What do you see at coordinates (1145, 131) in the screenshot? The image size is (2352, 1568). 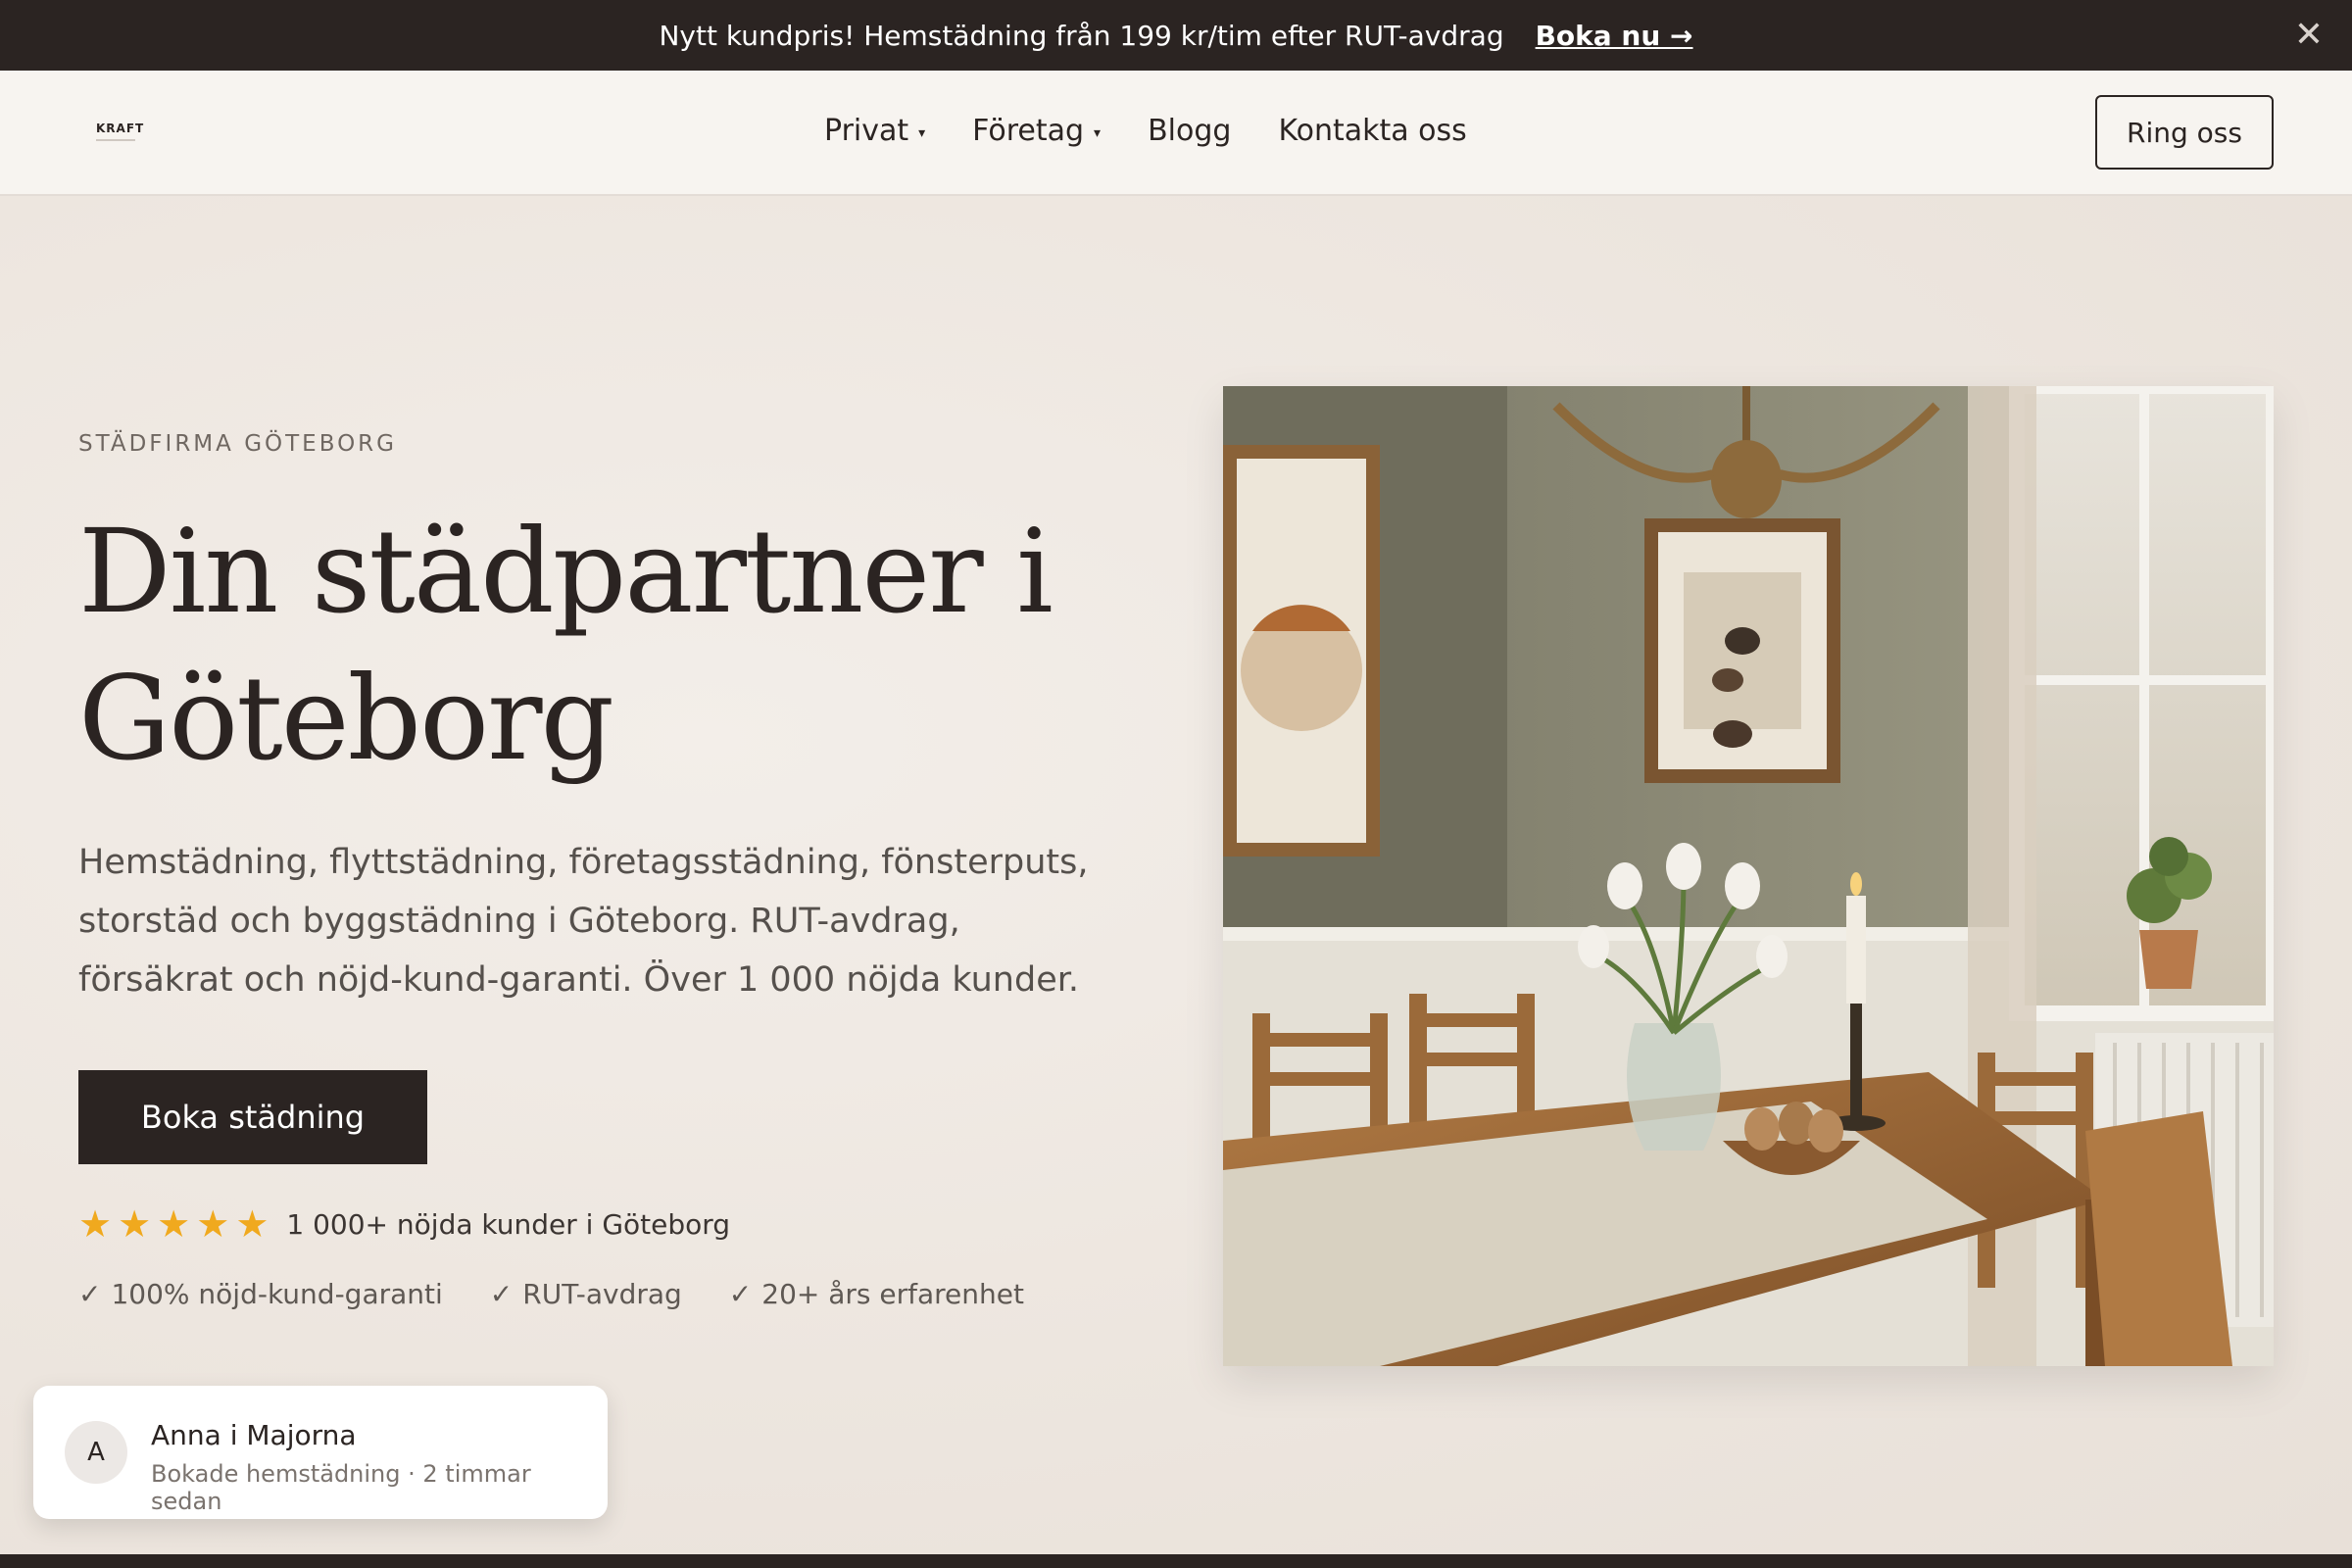 I see `main-nav: Privat ▾ Företag ▾ Blogg Kontakta oss` at bounding box center [1145, 131].